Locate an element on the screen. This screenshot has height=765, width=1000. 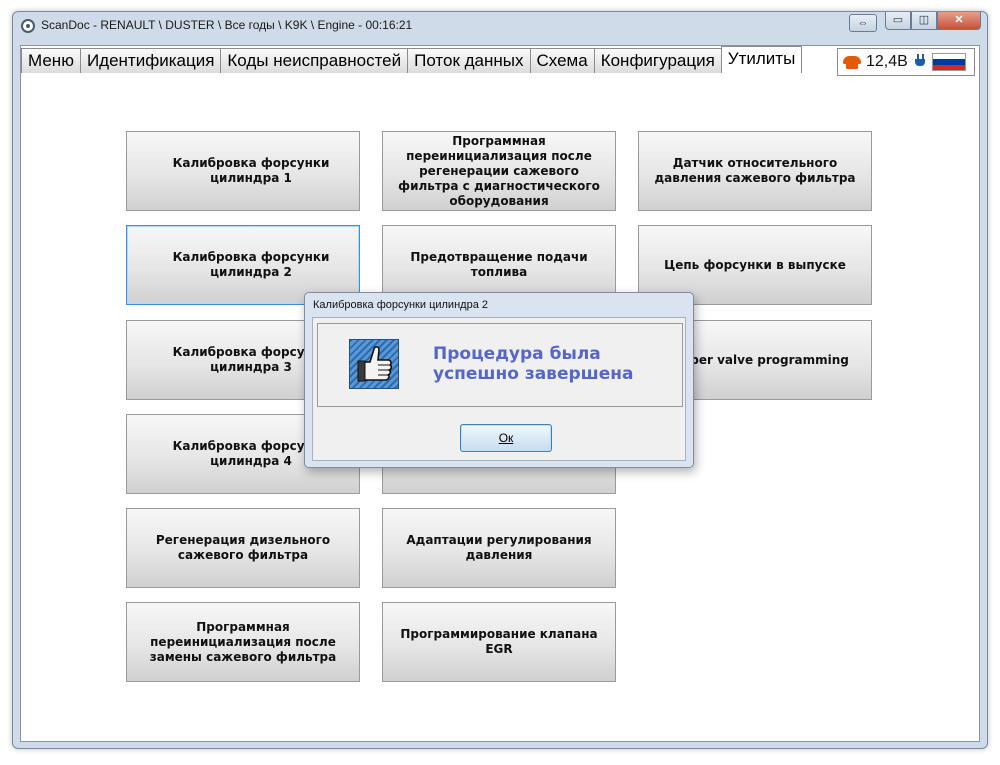
language-flag-icon is located at coordinates (948, 62).